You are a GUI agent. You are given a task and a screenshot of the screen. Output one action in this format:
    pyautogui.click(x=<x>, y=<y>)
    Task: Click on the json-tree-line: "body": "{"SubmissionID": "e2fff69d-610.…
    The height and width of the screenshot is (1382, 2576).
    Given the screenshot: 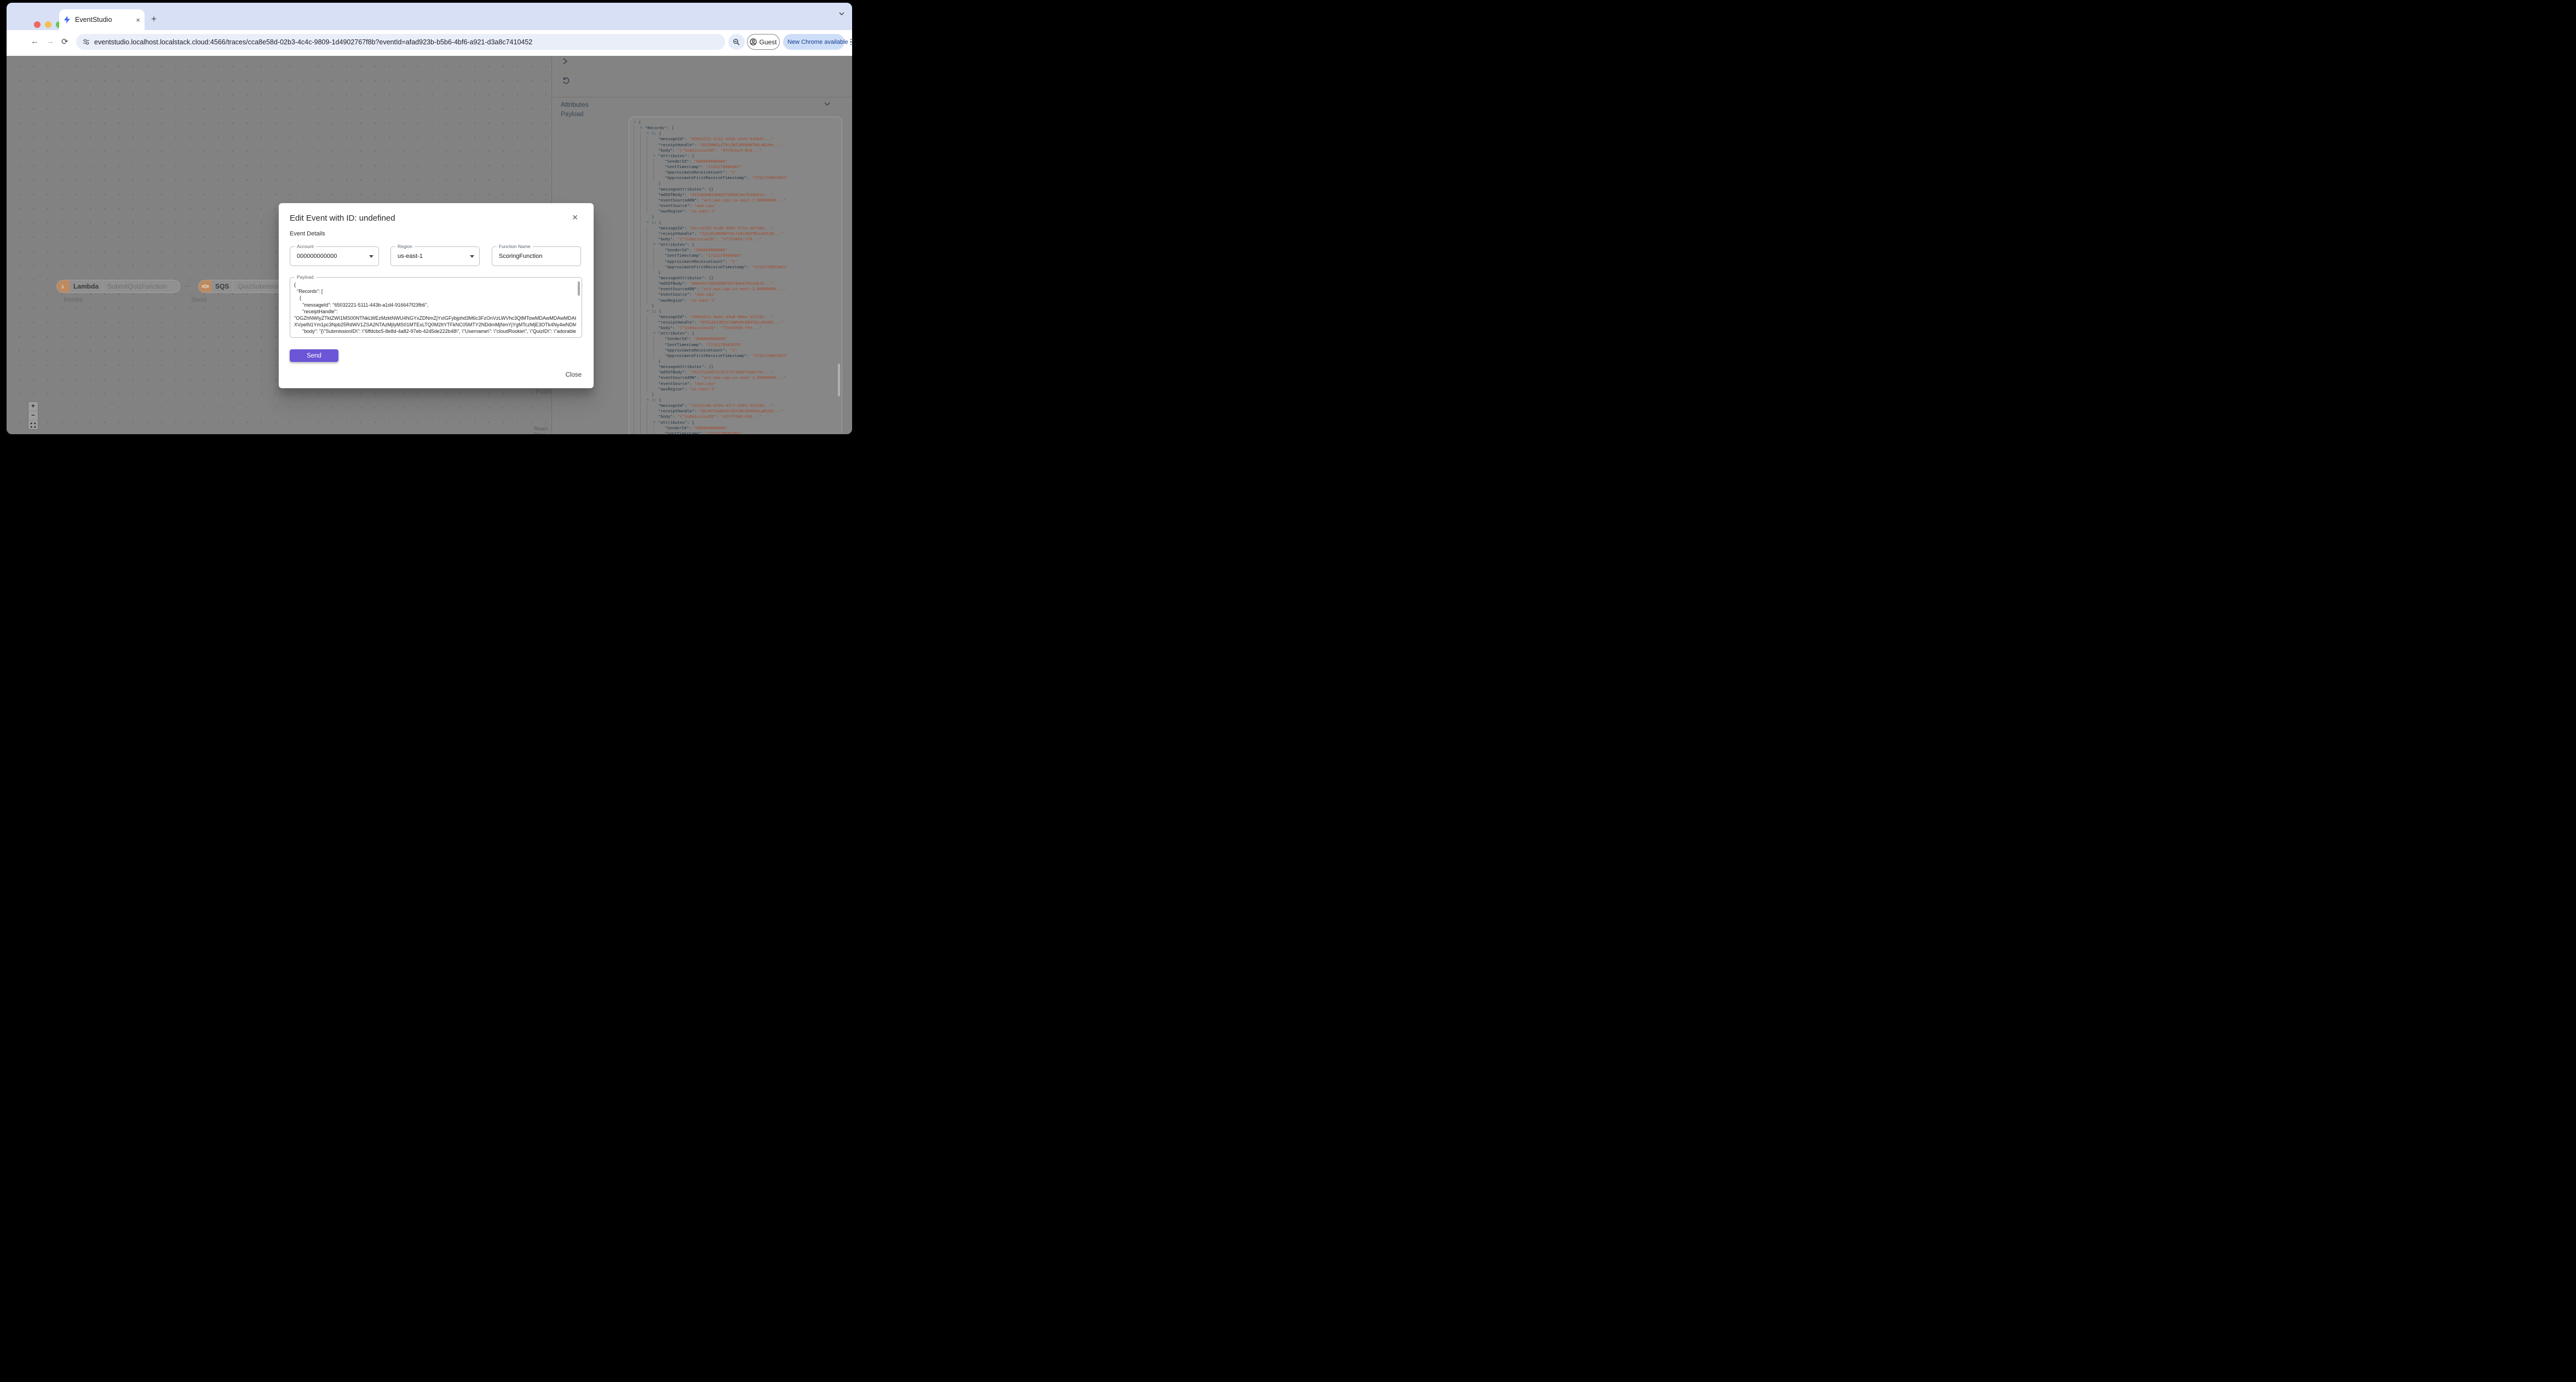 What is the action you would take?
    pyautogui.click(x=738, y=417)
    